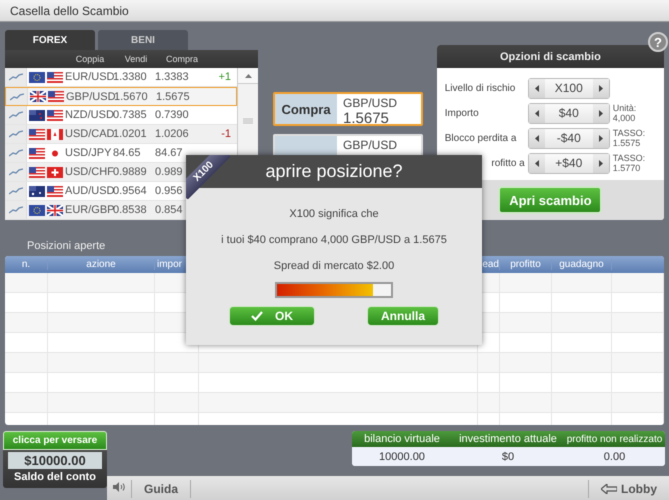 Image resolution: width=669 pixels, height=500 pixels. What do you see at coordinates (130, 115) in the screenshot?
I see `sell-price-cell-text: 0.7385` at bounding box center [130, 115].